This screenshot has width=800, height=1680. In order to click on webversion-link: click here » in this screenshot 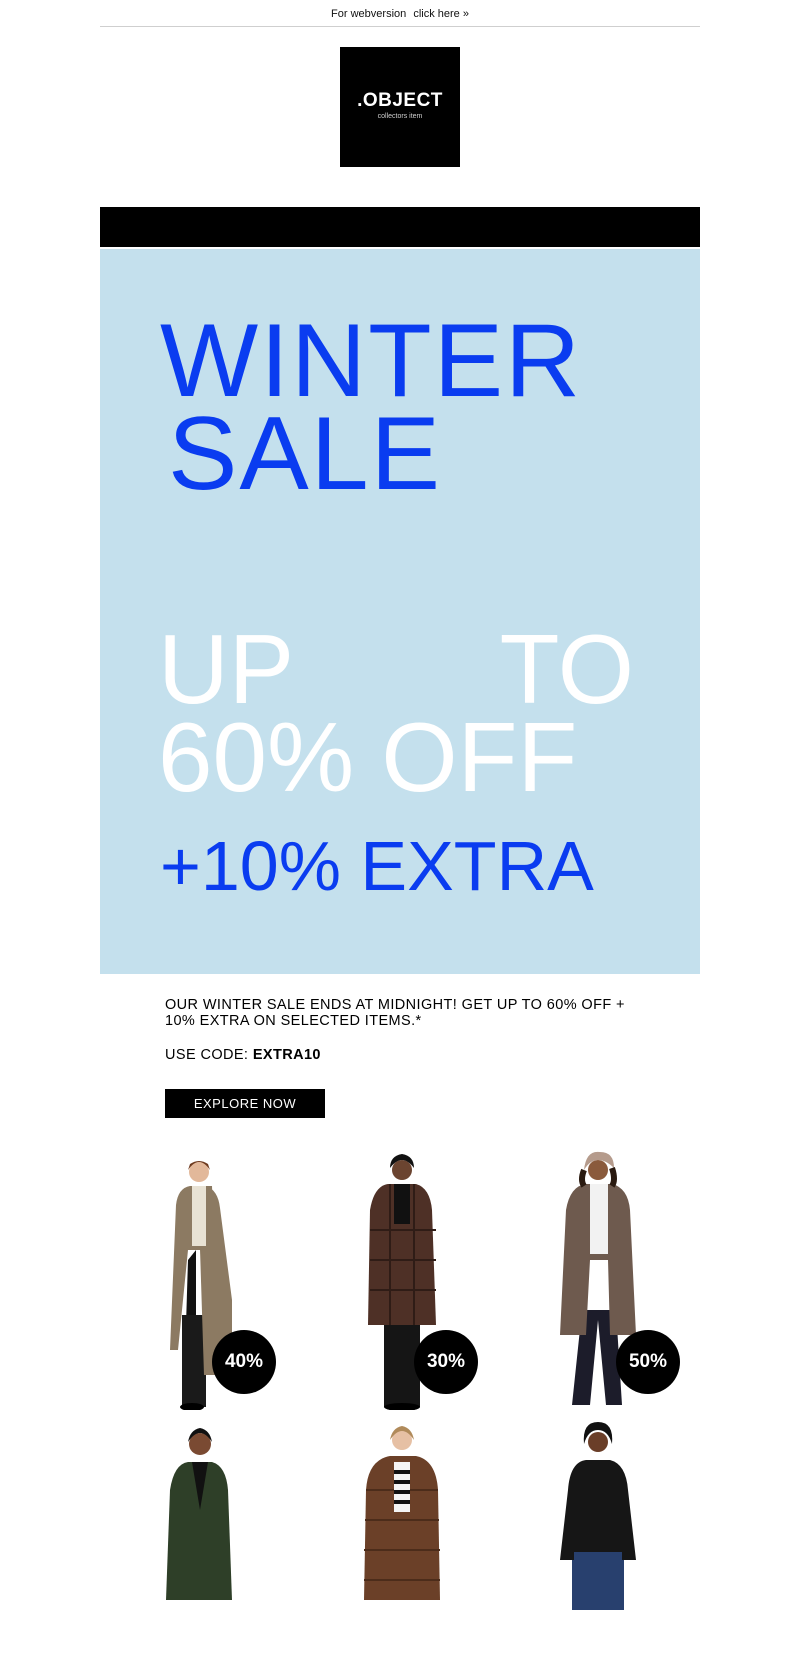, I will do `click(441, 14)`.